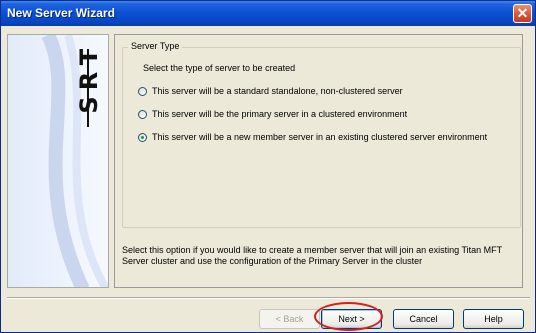 The width and height of the screenshot is (536, 333). I want to click on logo-letter-t: T, so click(89, 57).